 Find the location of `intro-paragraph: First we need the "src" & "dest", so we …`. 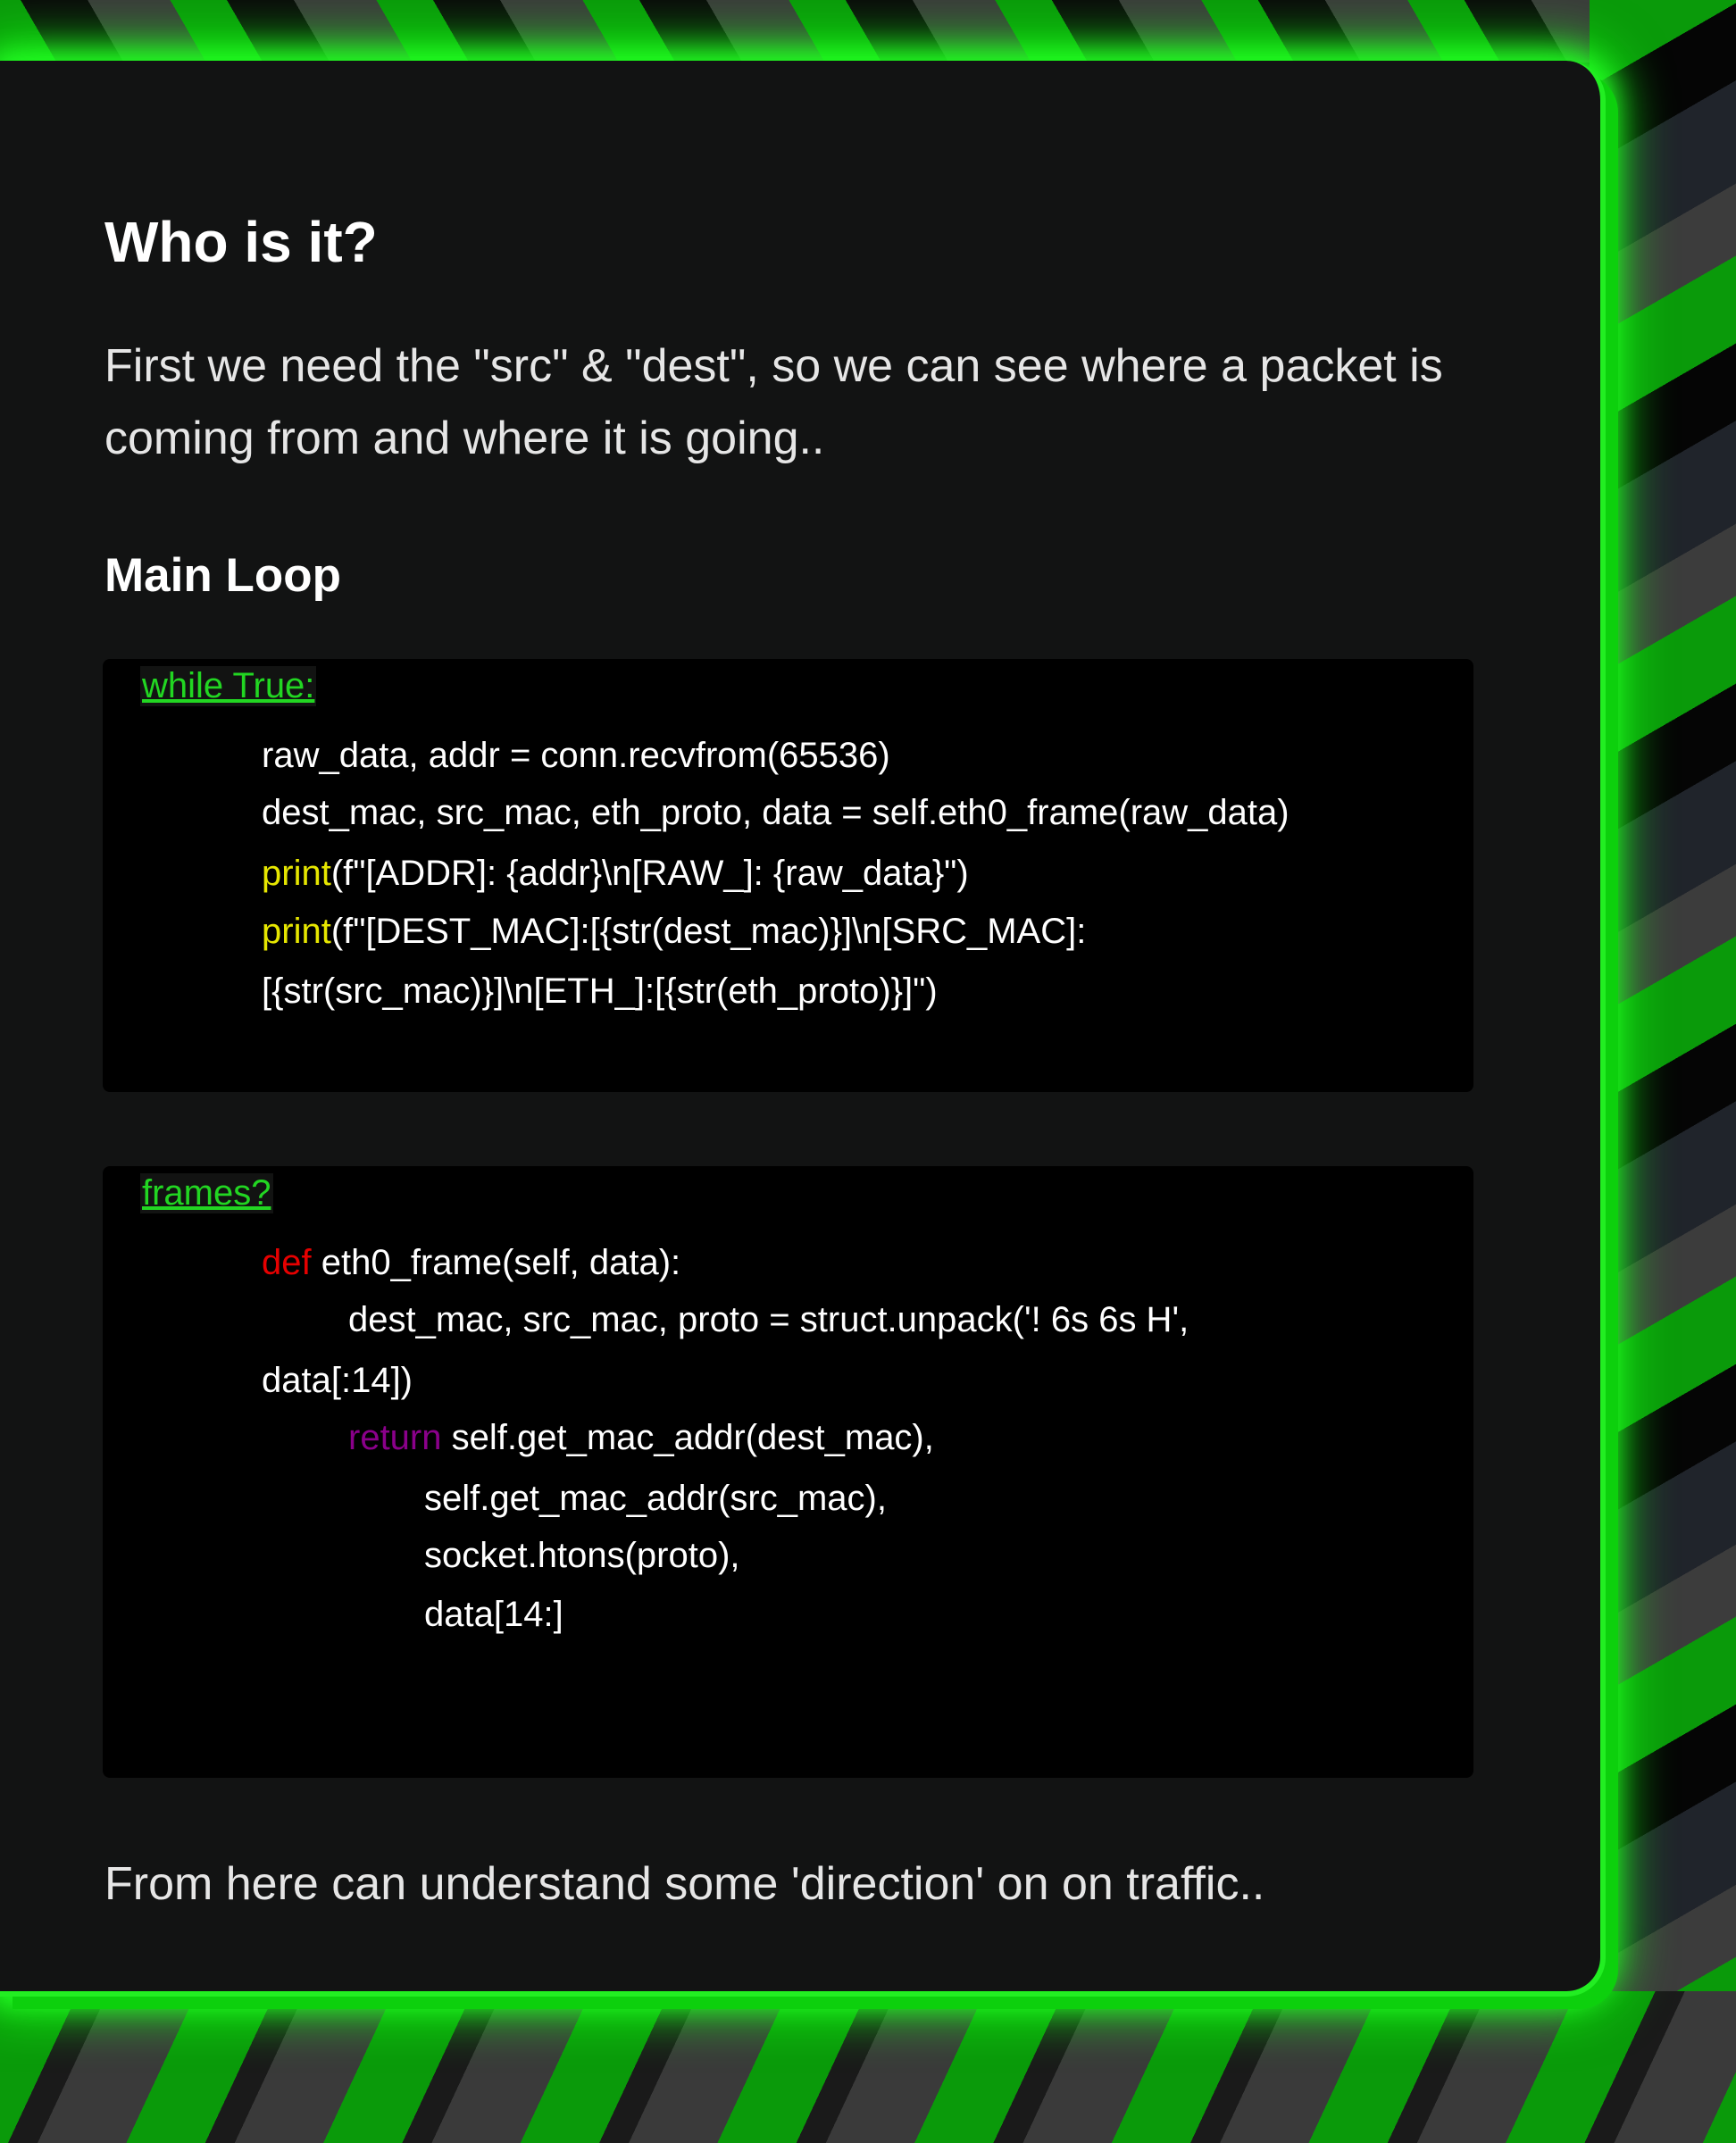

intro-paragraph: First we need the "src" & "dest", so we … is located at coordinates (773, 402).